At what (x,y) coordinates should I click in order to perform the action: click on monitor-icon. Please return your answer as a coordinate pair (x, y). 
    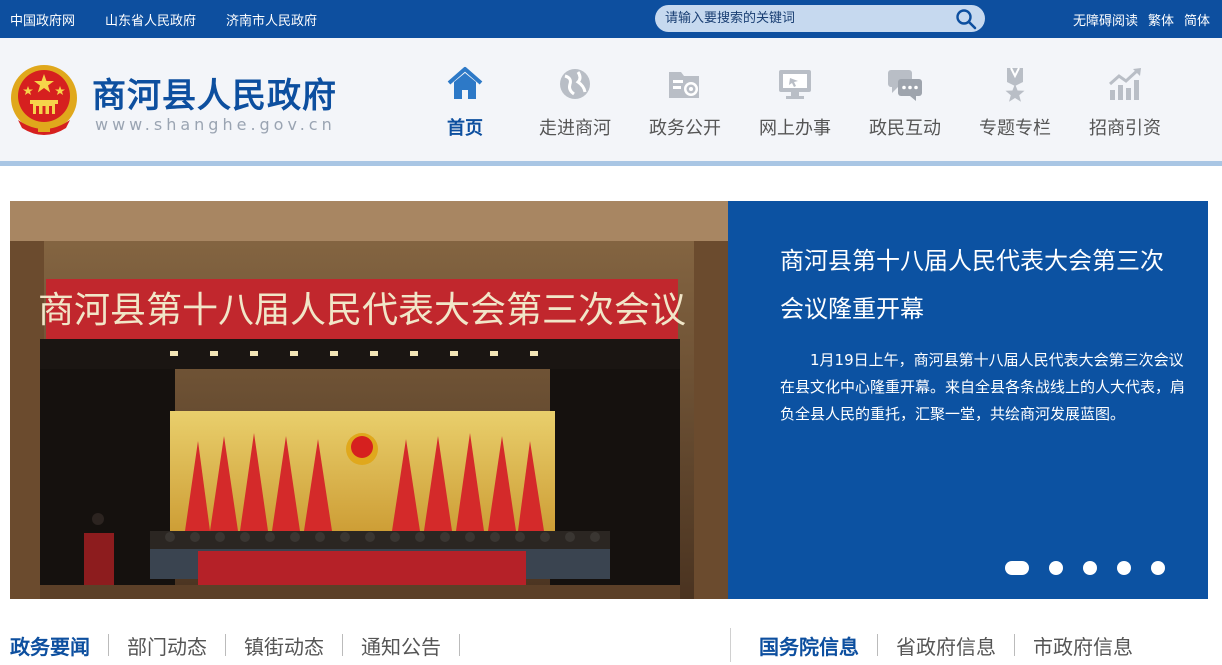
    Looking at the image, I should click on (795, 84).